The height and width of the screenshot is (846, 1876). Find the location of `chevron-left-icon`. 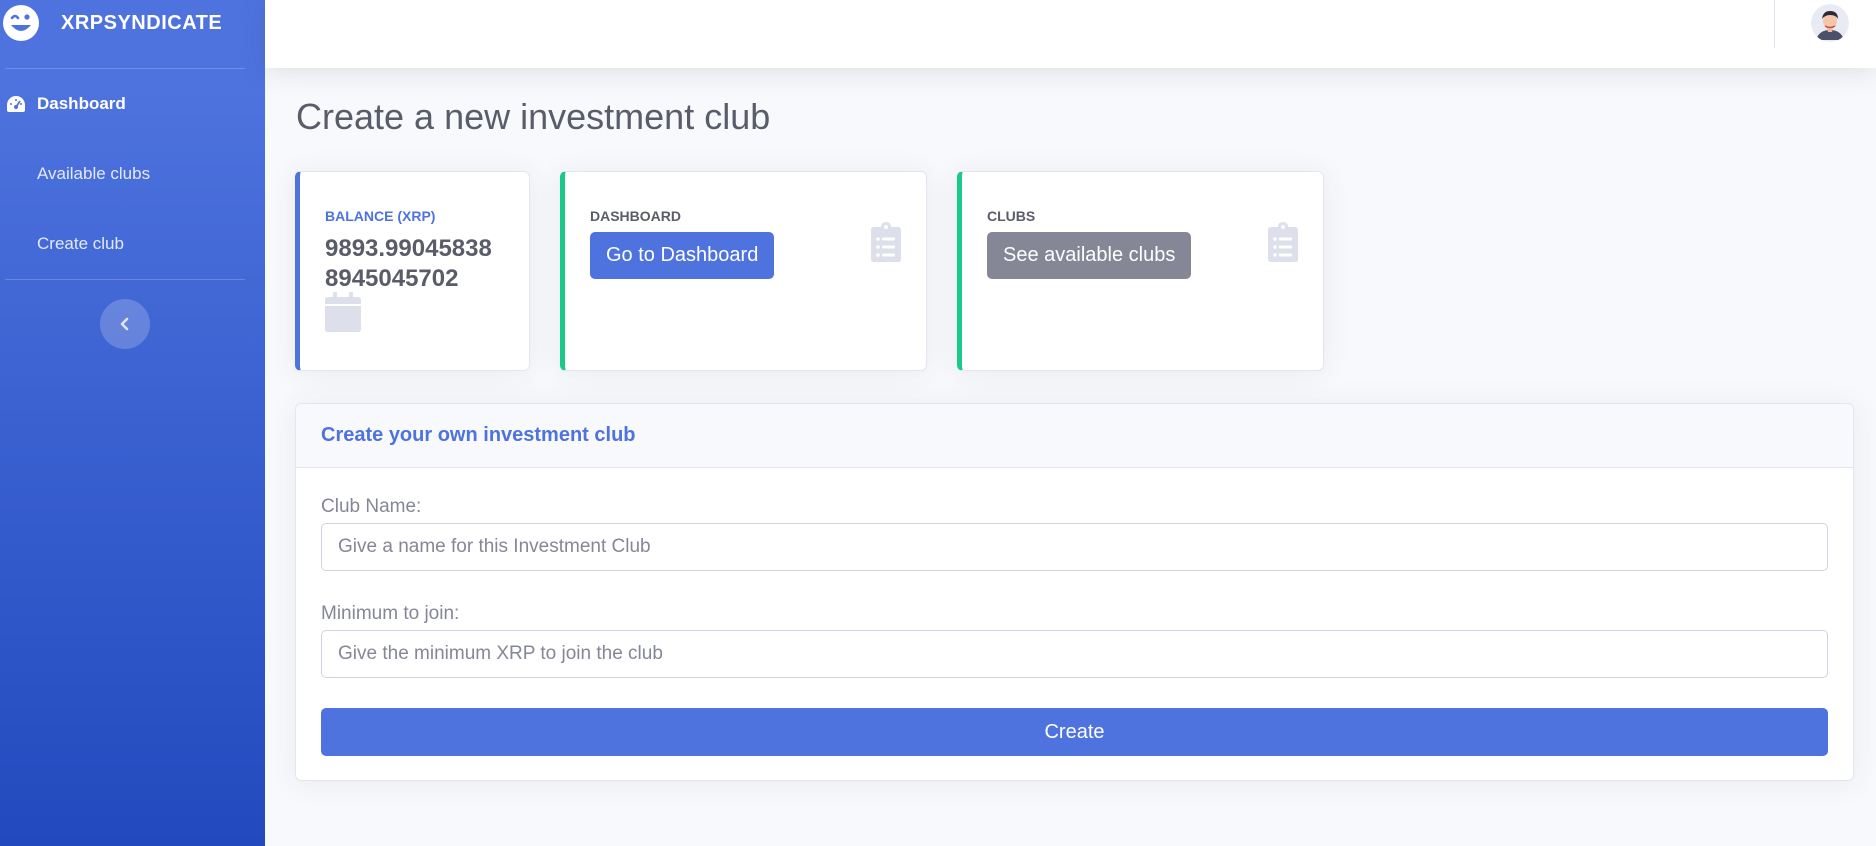

chevron-left-icon is located at coordinates (124, 324).